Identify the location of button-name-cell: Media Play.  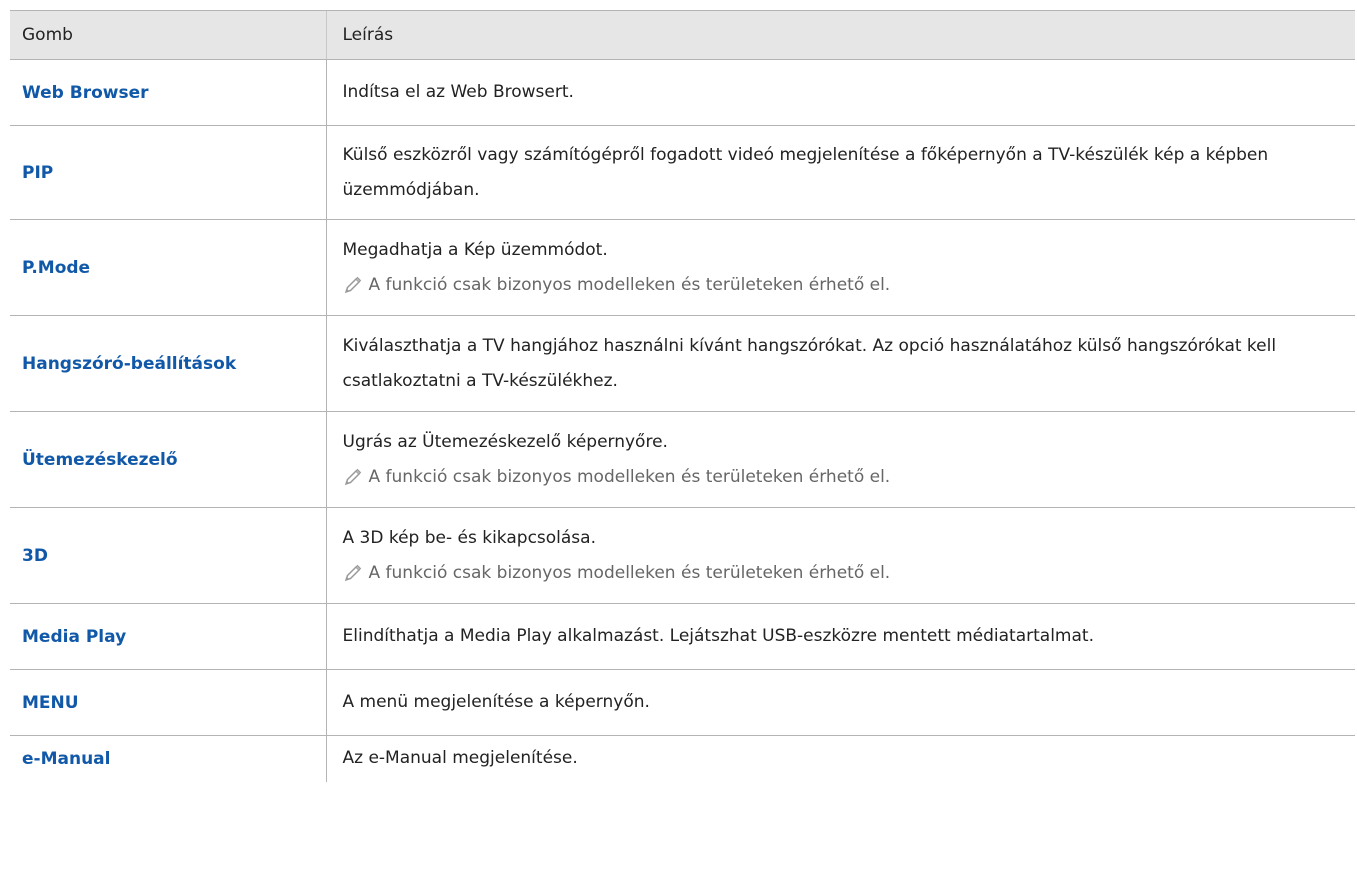
(168, 636).